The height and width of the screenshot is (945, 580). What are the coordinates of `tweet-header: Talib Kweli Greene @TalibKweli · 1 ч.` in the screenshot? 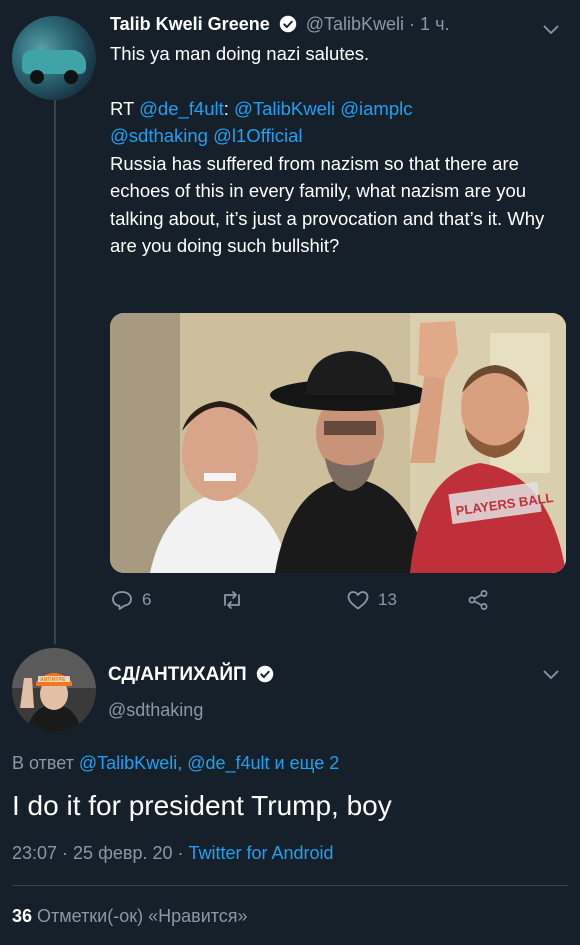 It's located at (279, 24).